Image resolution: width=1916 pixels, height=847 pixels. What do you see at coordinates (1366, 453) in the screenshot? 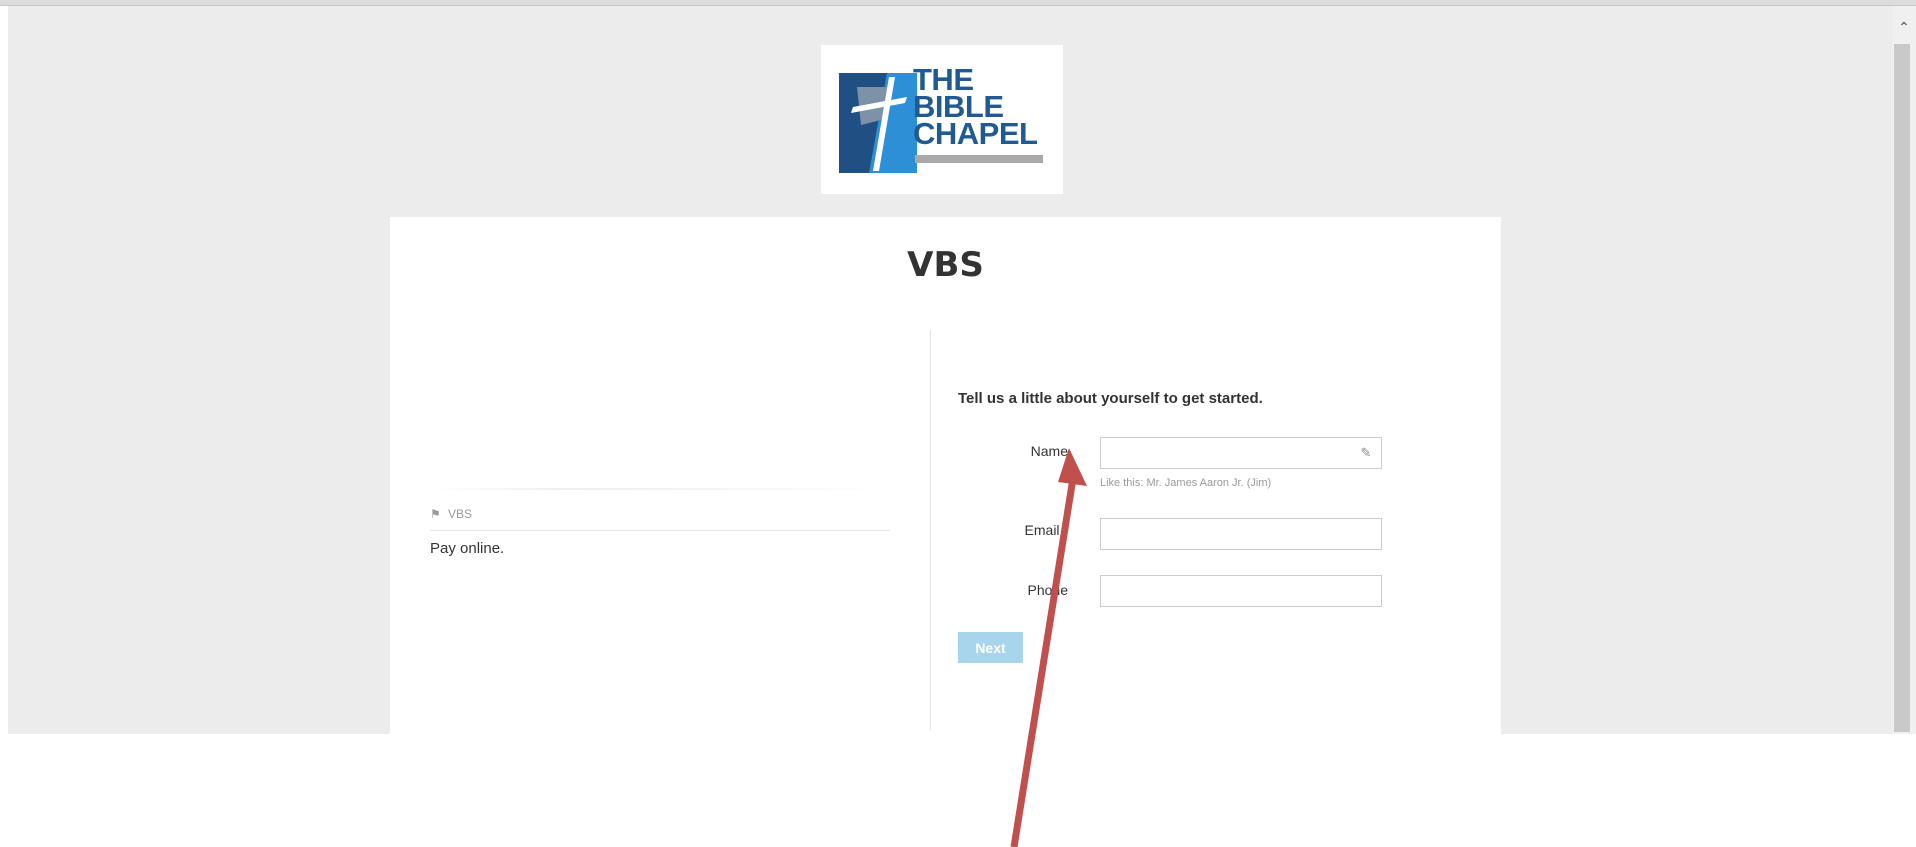
I see `edit-icon: ✎` at bounding box center [1366, 453].